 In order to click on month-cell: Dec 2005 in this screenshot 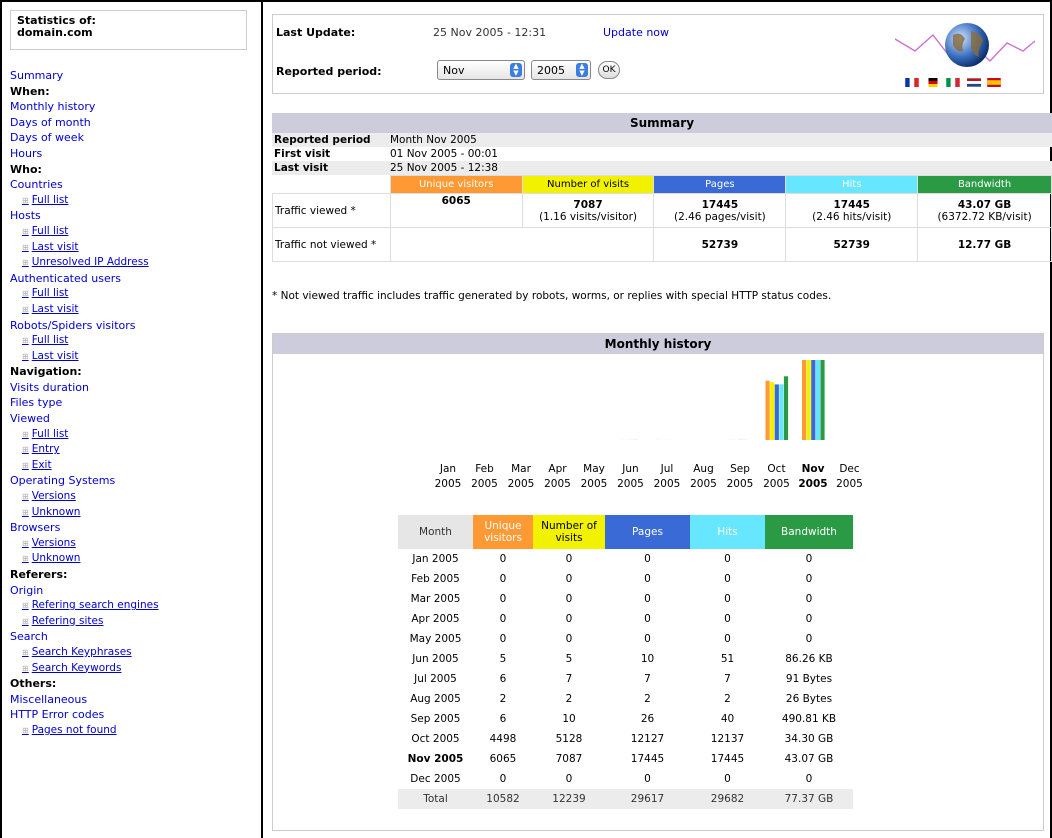, I will do `click(435, 779)`.